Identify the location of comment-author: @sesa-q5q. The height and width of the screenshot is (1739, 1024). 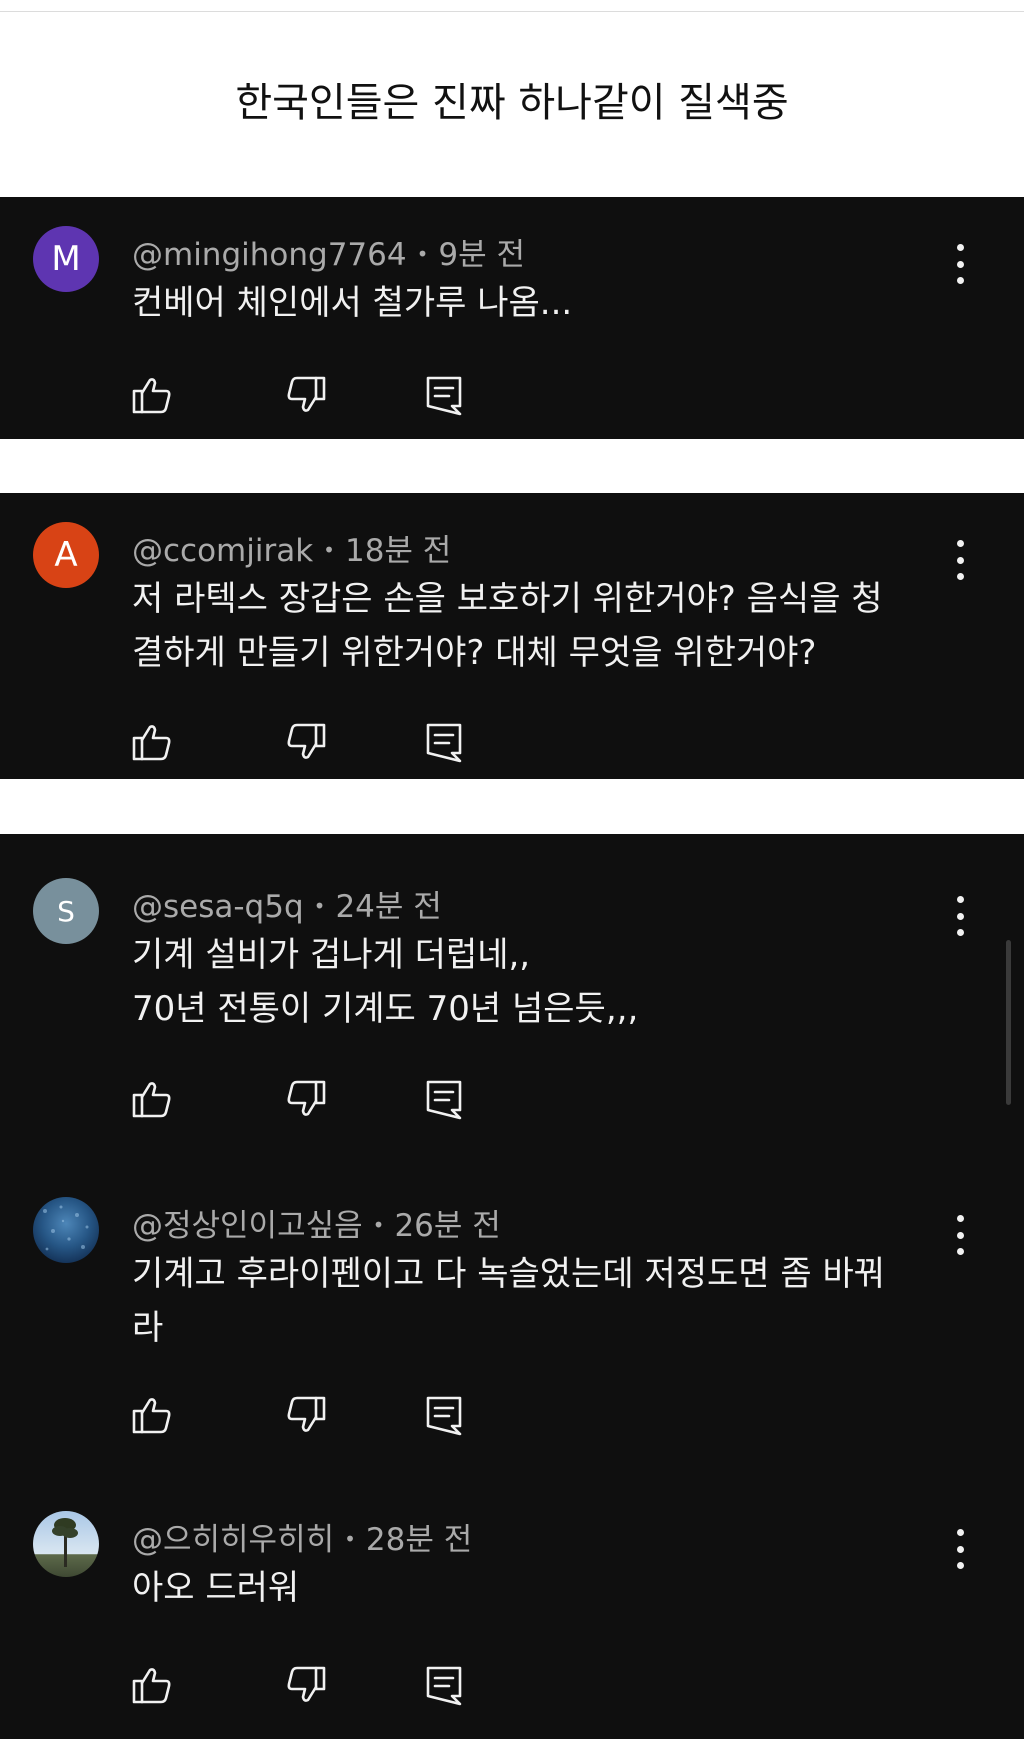
(218, 907).